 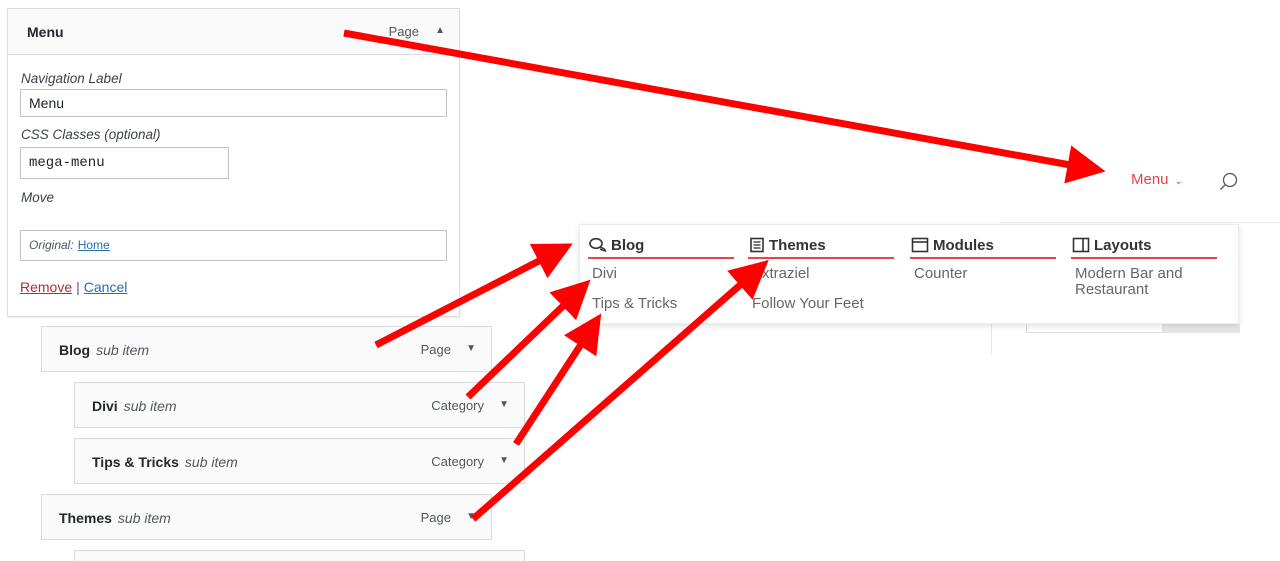 What do you see at coordinates (233, 32) in the screenshot?
I see `menu-item-bar: Menu Page ▲` at bounding box center [233, 32].